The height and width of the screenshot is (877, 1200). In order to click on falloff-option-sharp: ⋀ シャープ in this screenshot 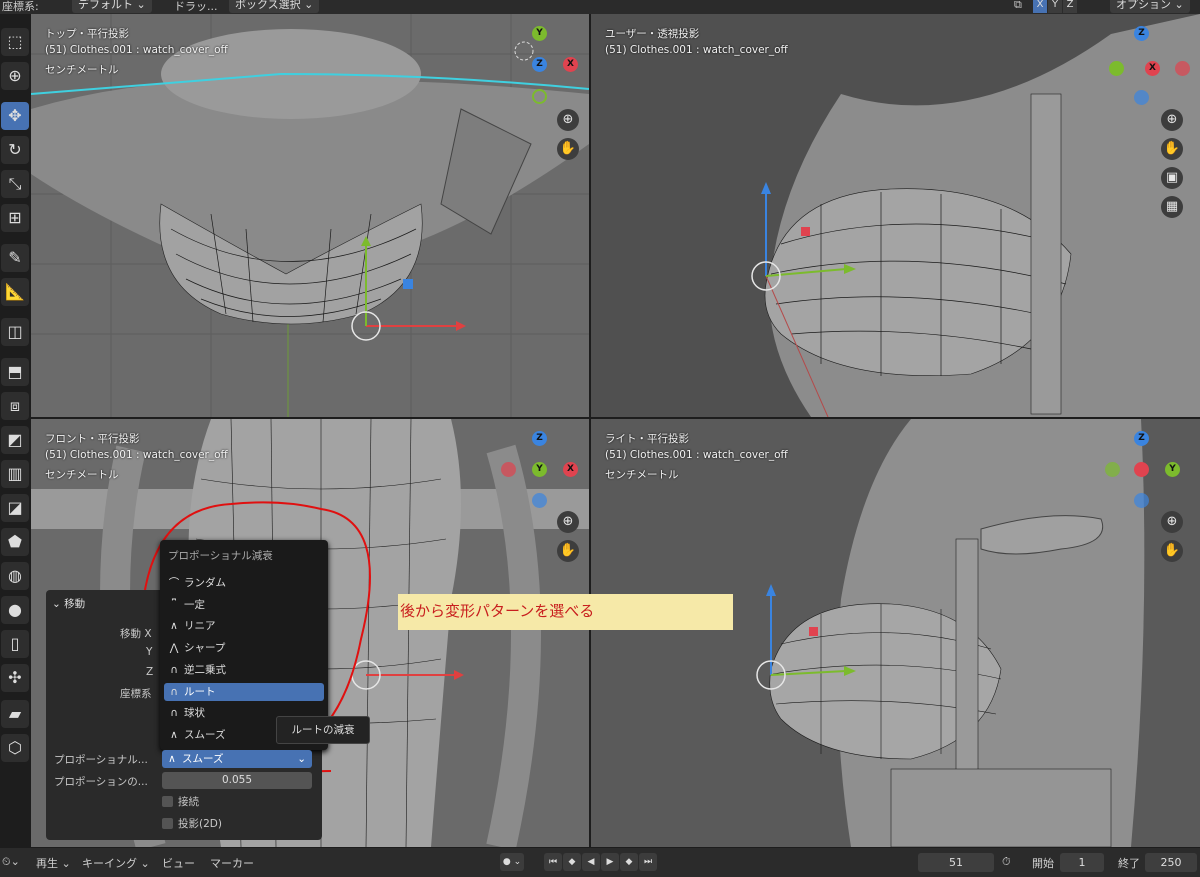, I will do `click(244, 648)`.